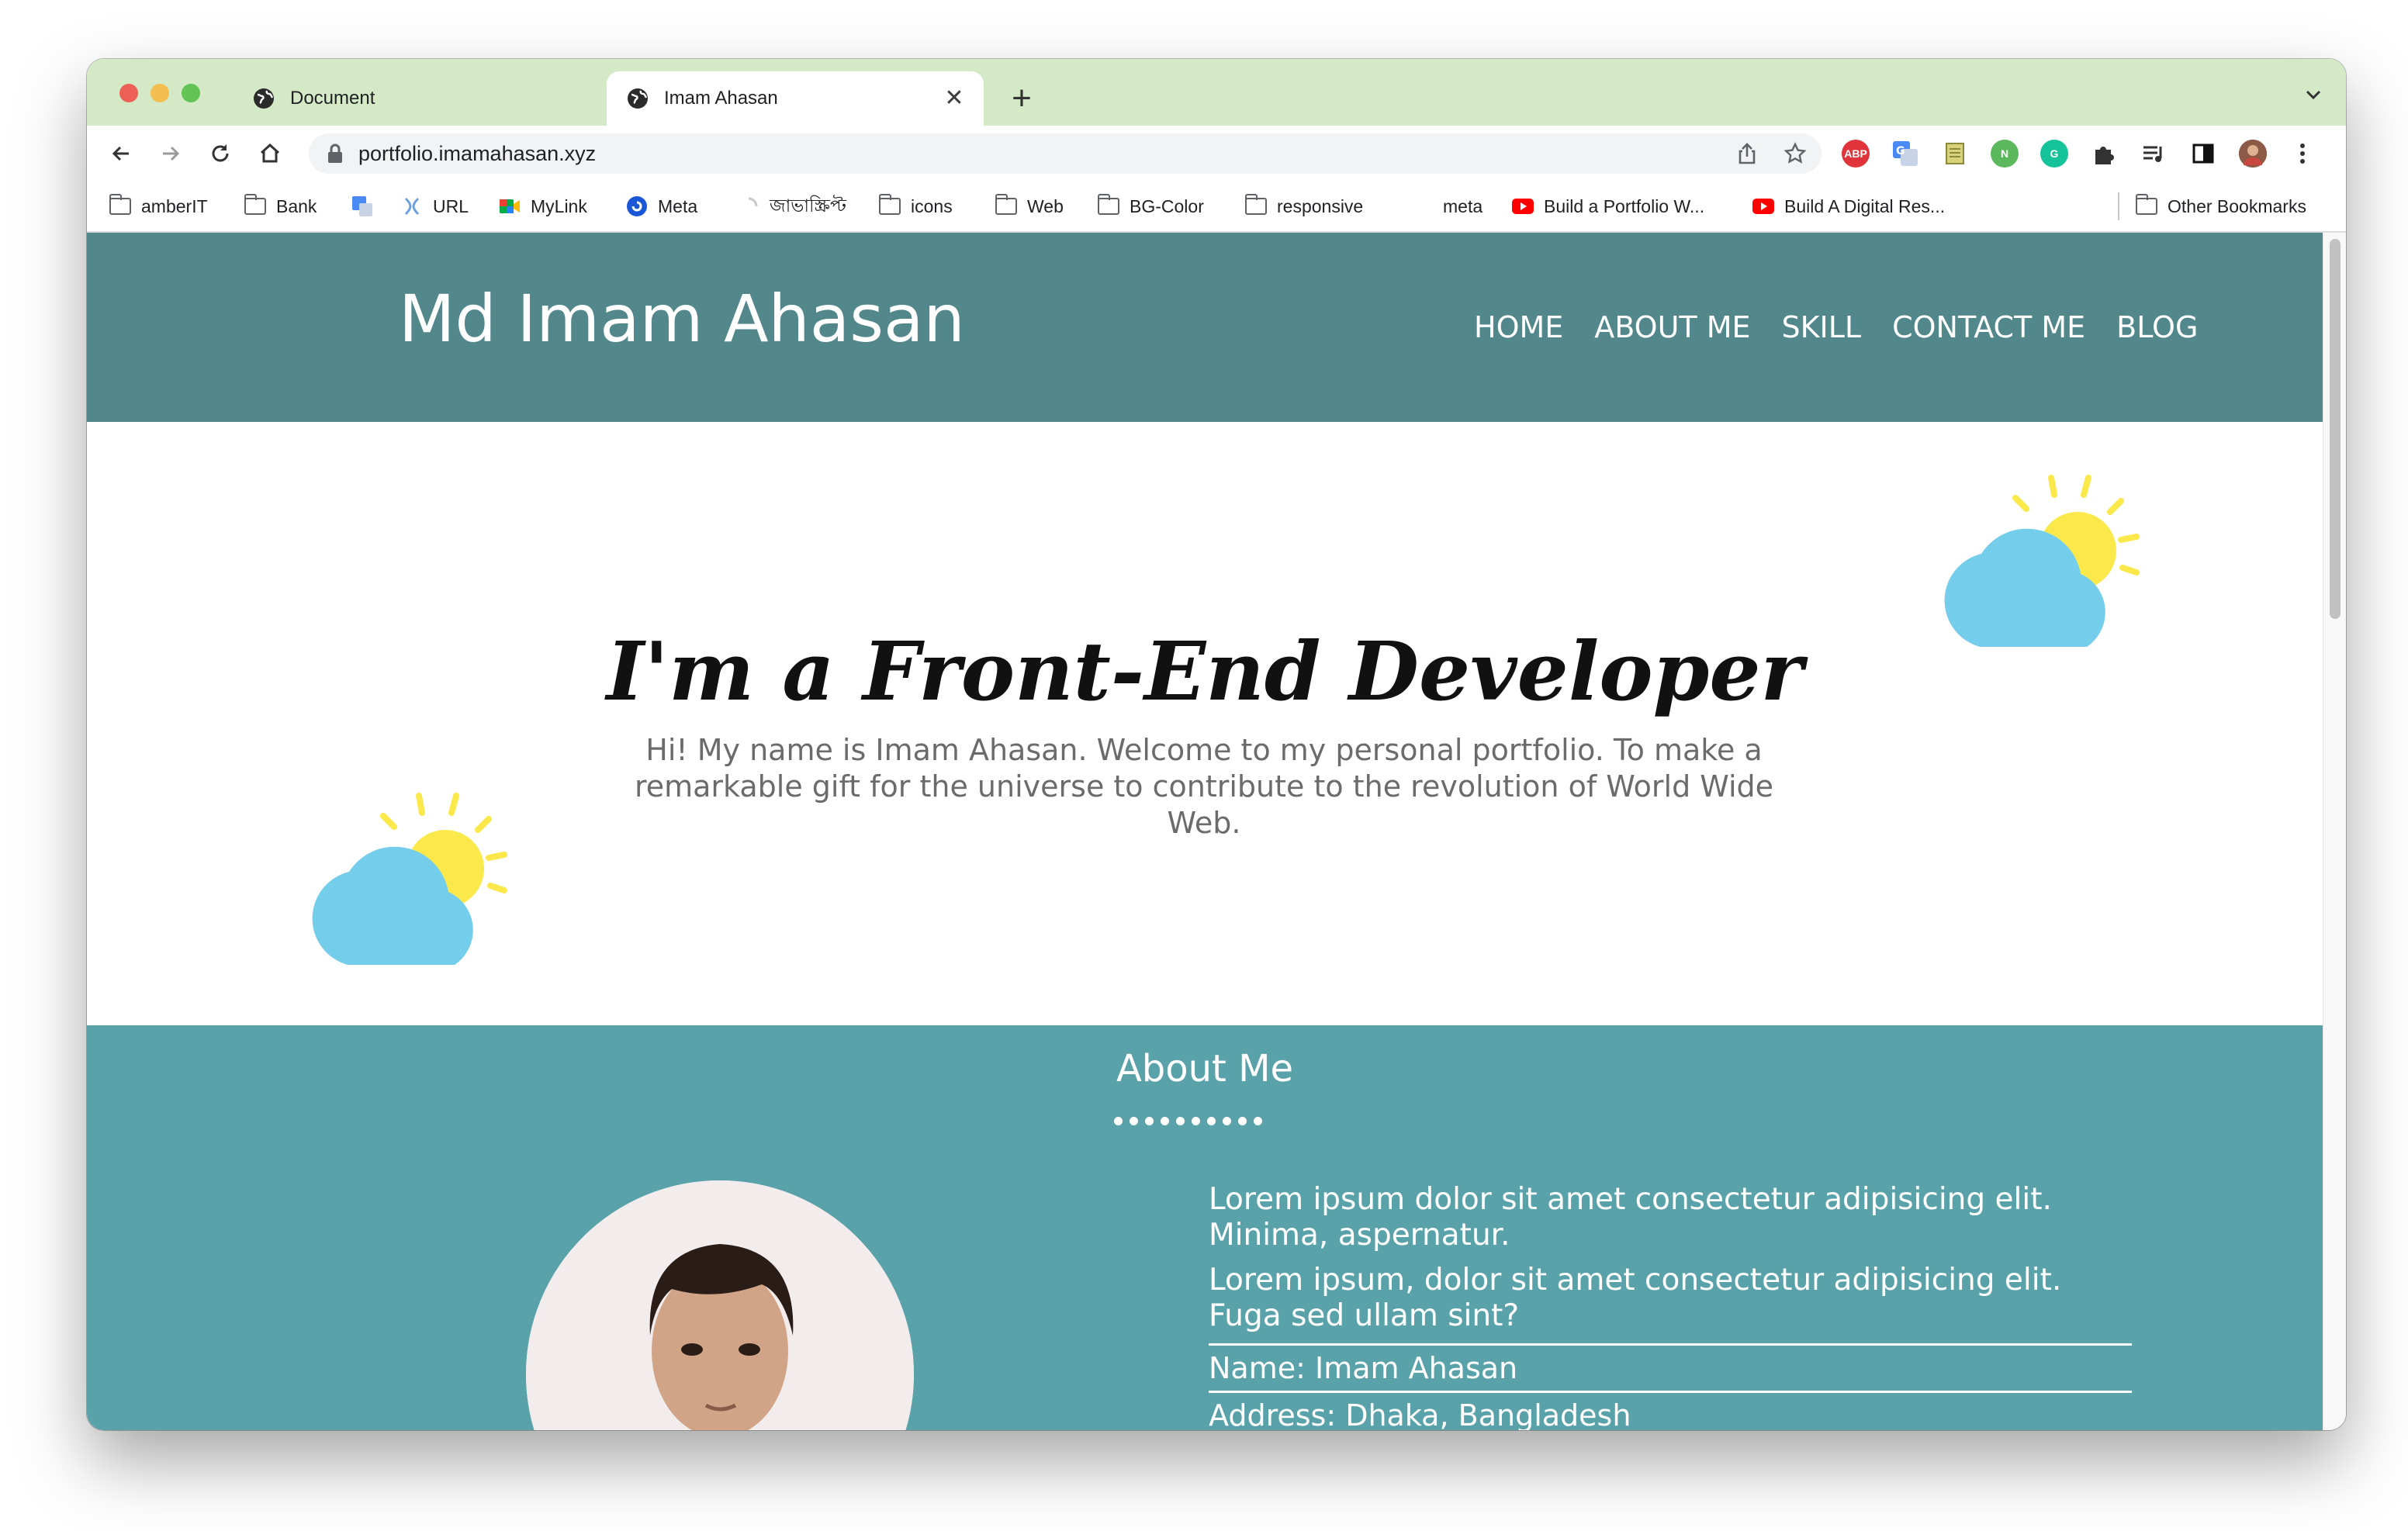 The image size is (2408, 1531). Describe the element at coordinates (2253, 154) in the screenshot. I see `profile-avatar` at that location.